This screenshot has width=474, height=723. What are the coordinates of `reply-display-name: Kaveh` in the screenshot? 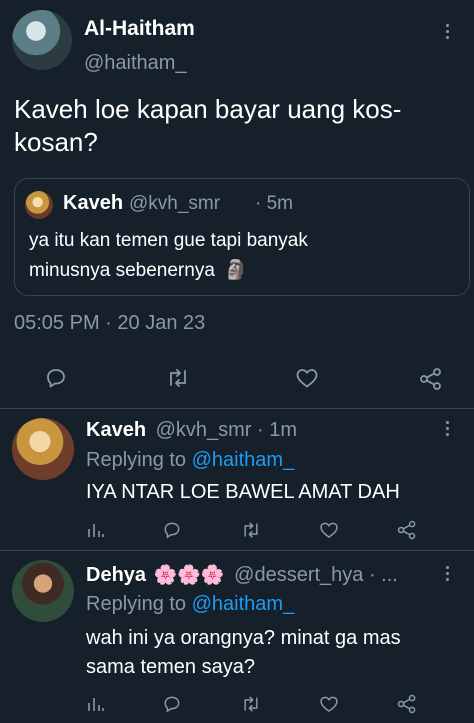 It's located at (116, 430).